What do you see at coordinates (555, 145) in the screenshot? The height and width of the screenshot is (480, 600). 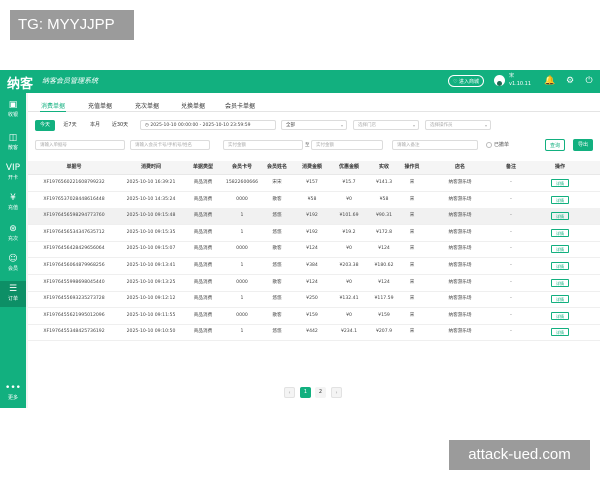 I see `query-button: 查询` at bounding box center [555, 145].